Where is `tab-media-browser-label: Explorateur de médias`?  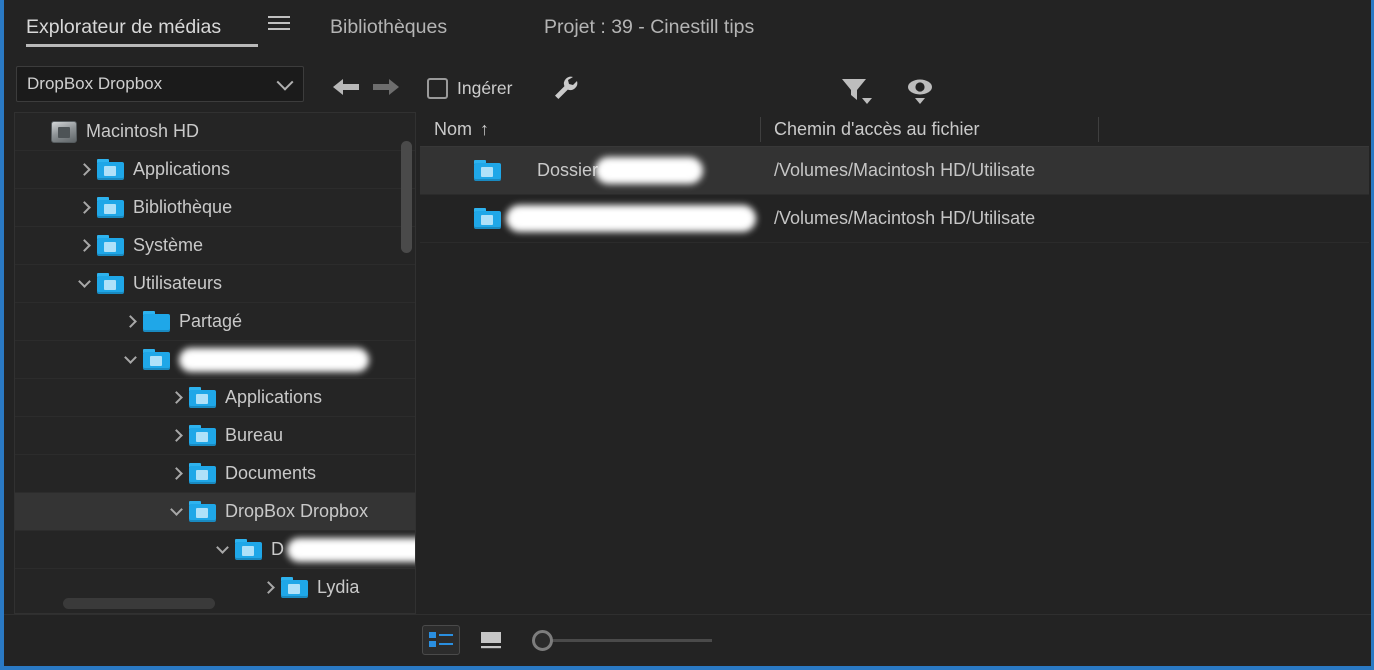 tab-media-browser-label: Explorateur de médias is located at coordinates (124, 26).